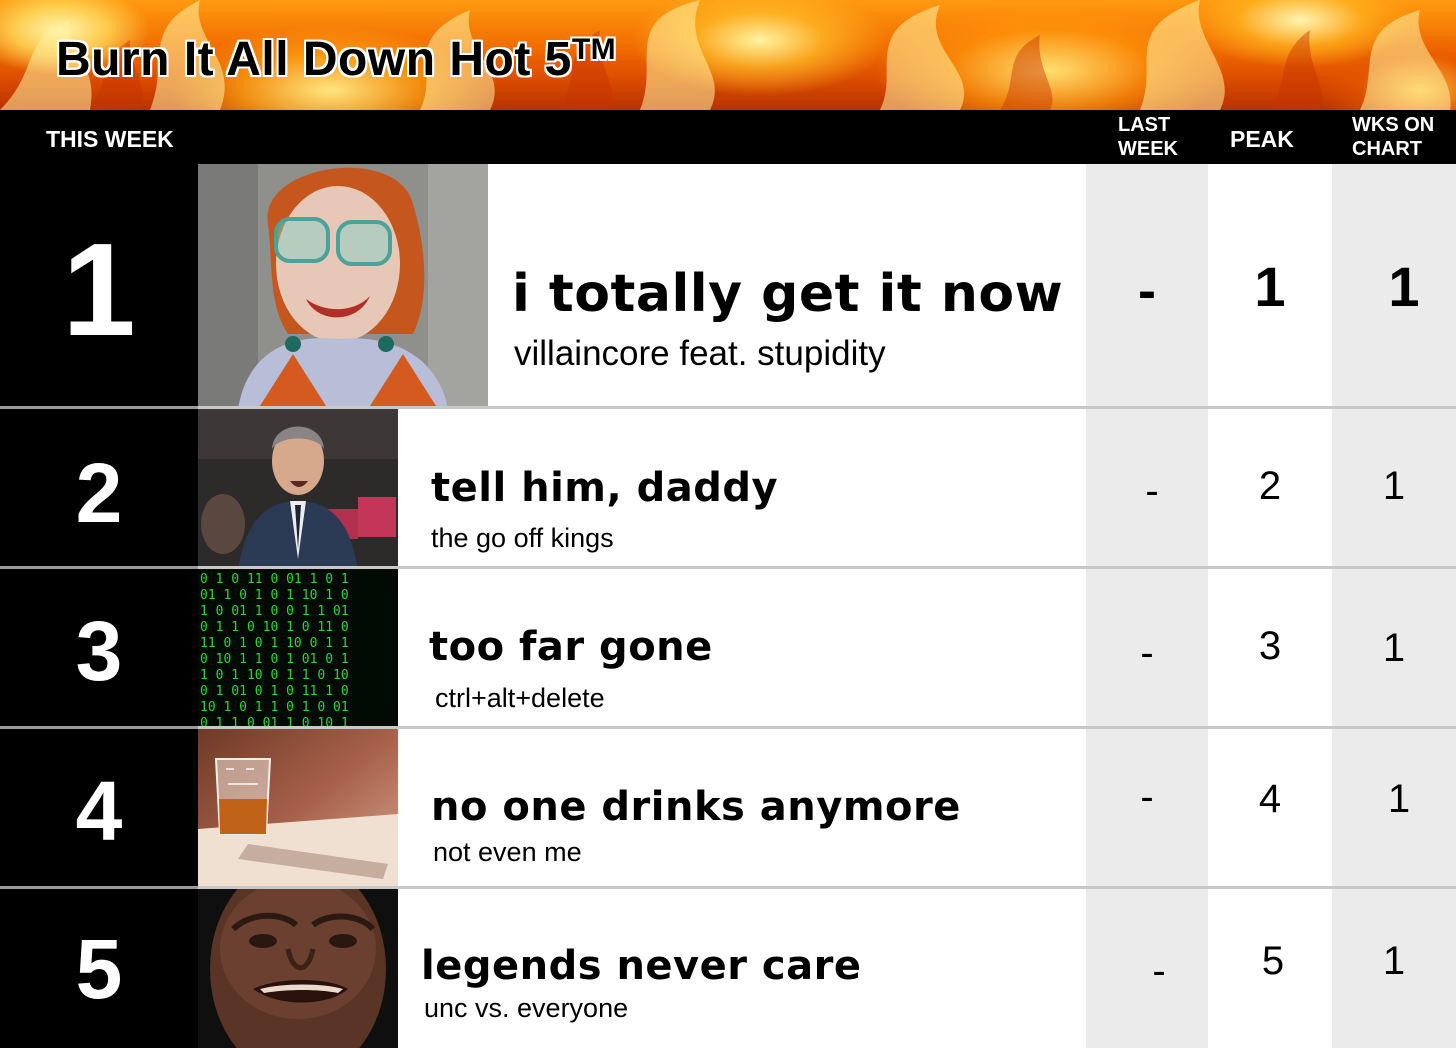 The image size is (1456, 1048). I want to click on woman-glasses-photo, so click(343, 286).